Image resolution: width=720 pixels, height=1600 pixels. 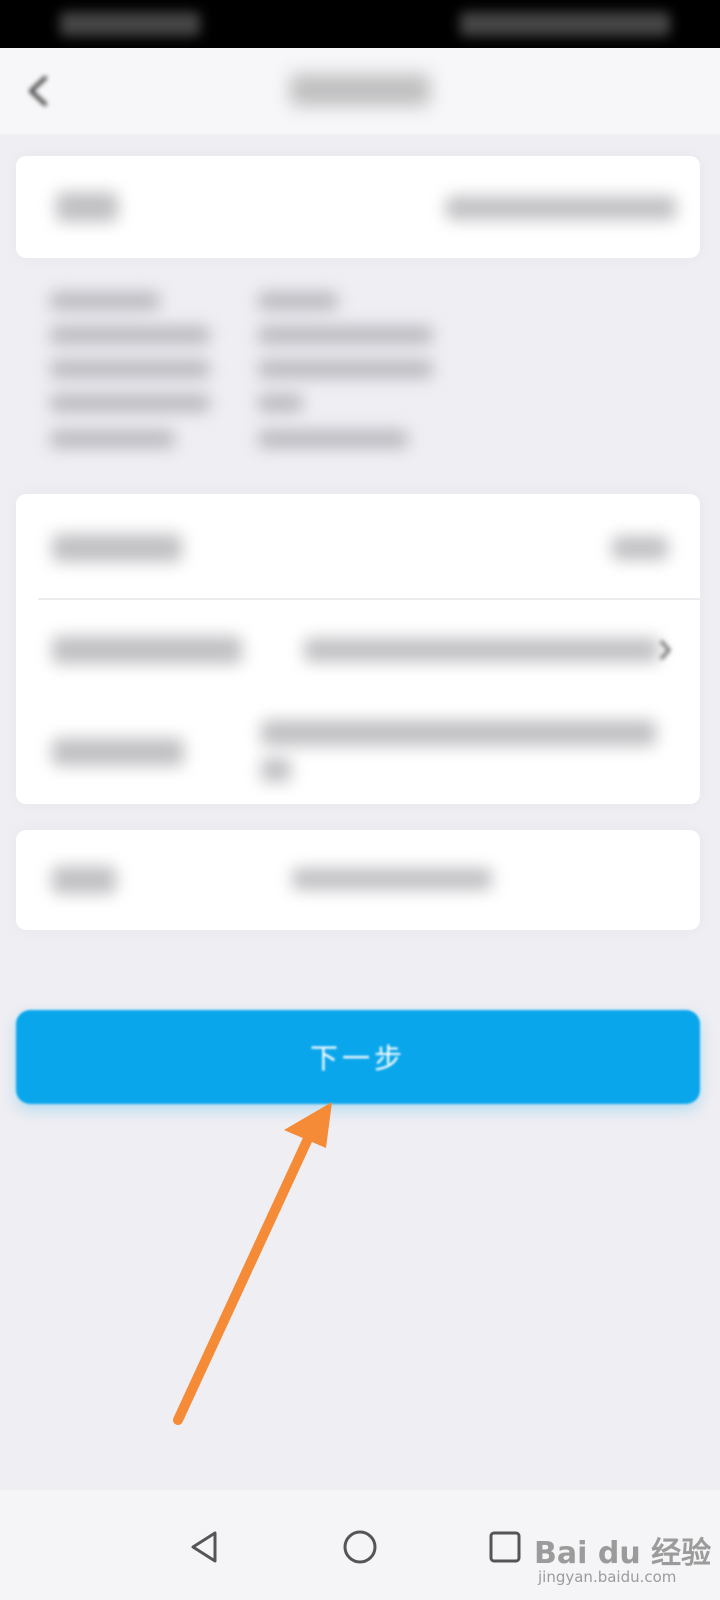 What do you see at coordinates (118, 752) in the screenshot?
I see `form-row-3-label-blur` at bounding box center [118, 752].